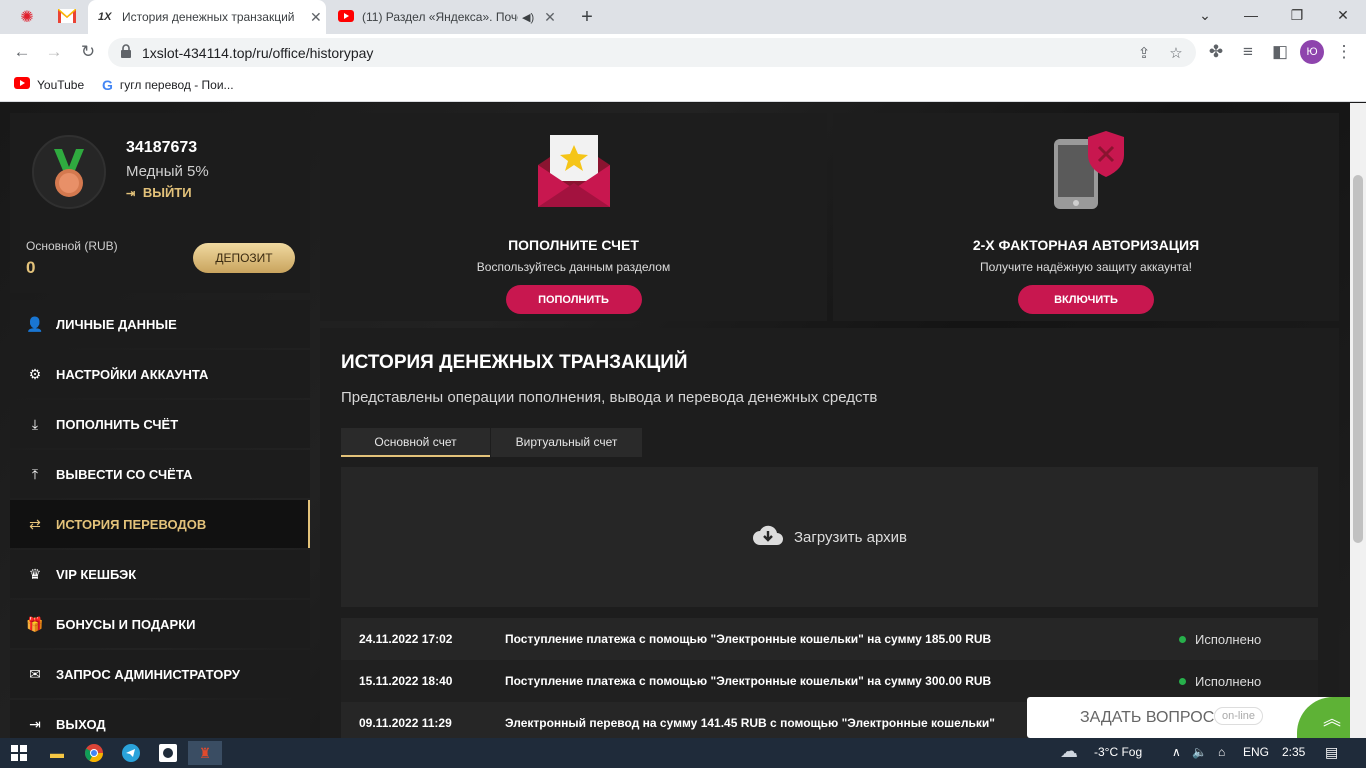 Image resolution: width=1366 pixels, height=768 pixels. I want to click on bookmark-youtube: YouTube, so click(49, 84).